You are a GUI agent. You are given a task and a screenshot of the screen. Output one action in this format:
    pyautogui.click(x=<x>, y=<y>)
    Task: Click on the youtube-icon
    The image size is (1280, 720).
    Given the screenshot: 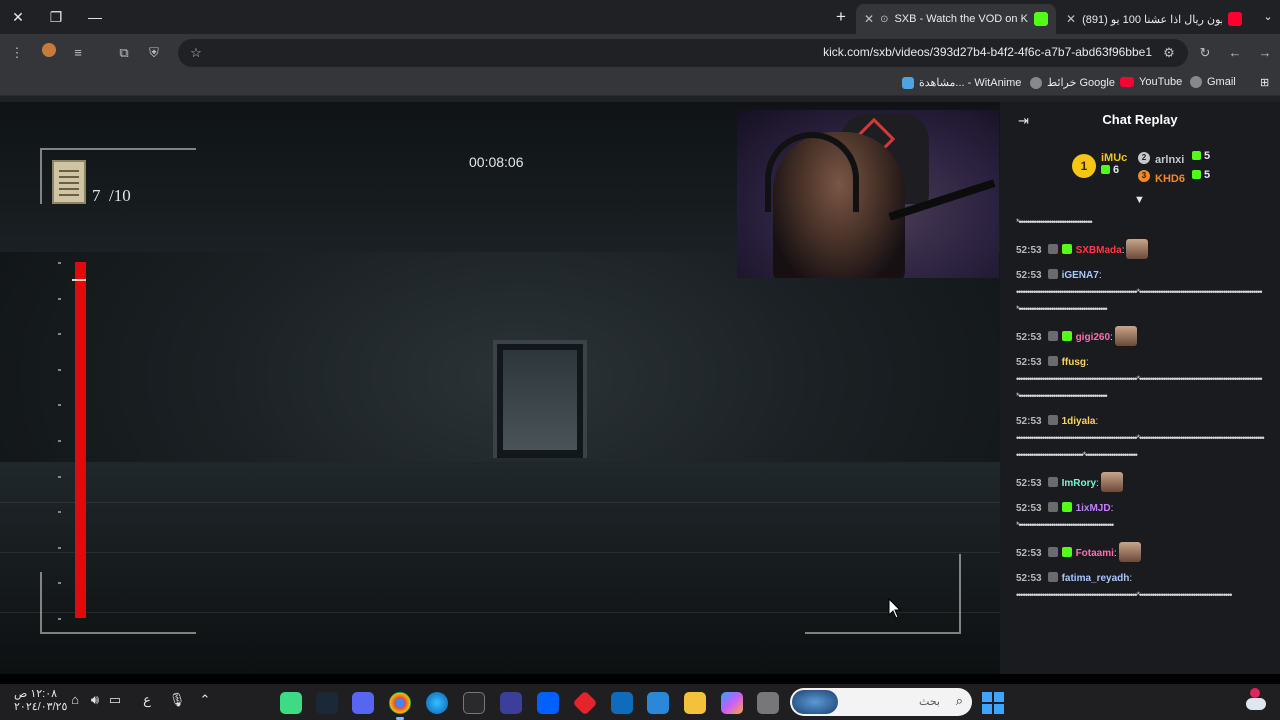 What is the action you would take?
    pyautogui.click(x=1127, y=82)
    